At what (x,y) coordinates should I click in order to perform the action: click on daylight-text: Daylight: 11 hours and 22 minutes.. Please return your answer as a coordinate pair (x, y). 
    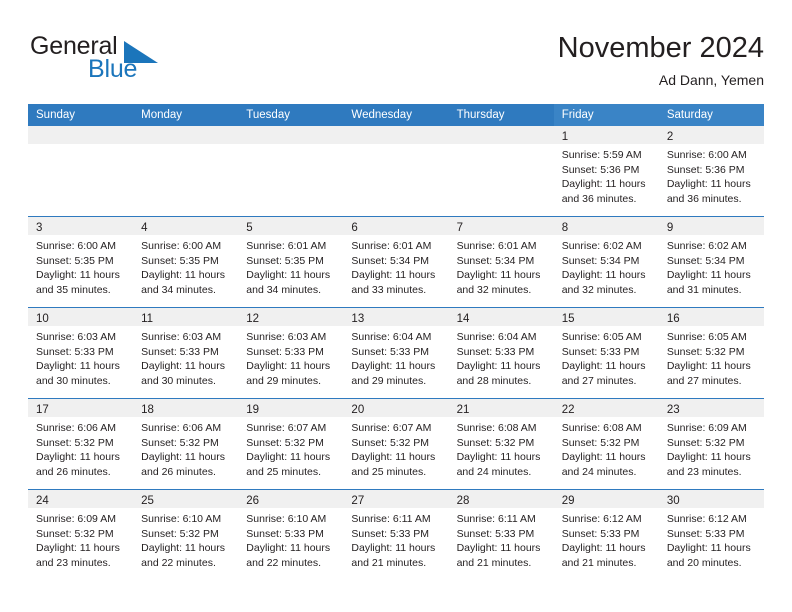
    Looking at the image, I should click on (183, 555).